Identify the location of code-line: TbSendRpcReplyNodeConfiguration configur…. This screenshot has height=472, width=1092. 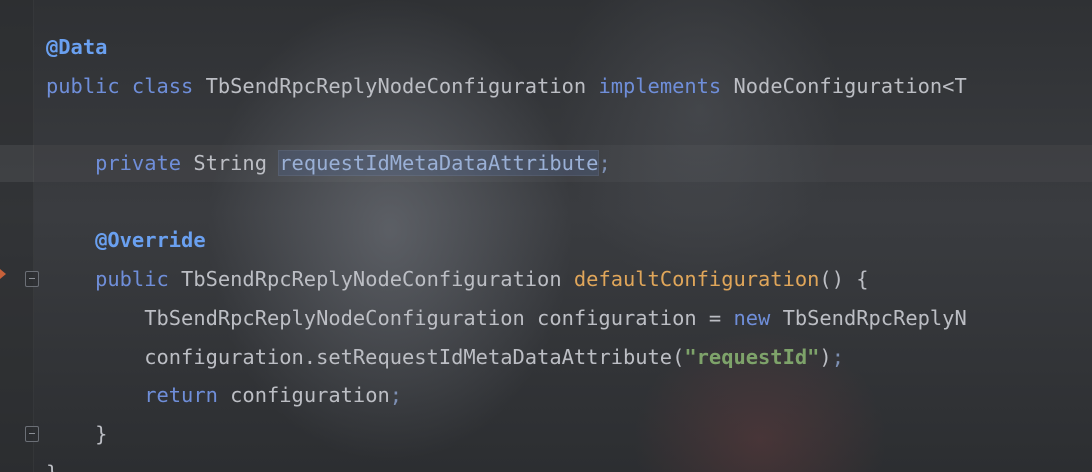
(506, 318).